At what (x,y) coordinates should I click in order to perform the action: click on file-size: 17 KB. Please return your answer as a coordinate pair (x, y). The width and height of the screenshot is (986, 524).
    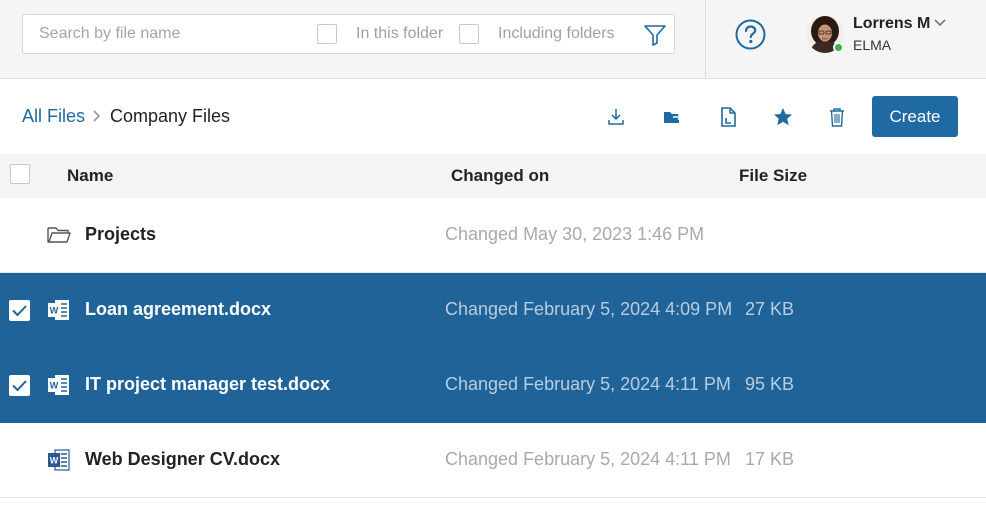
    Looking at the image, I should click on (770, 459).